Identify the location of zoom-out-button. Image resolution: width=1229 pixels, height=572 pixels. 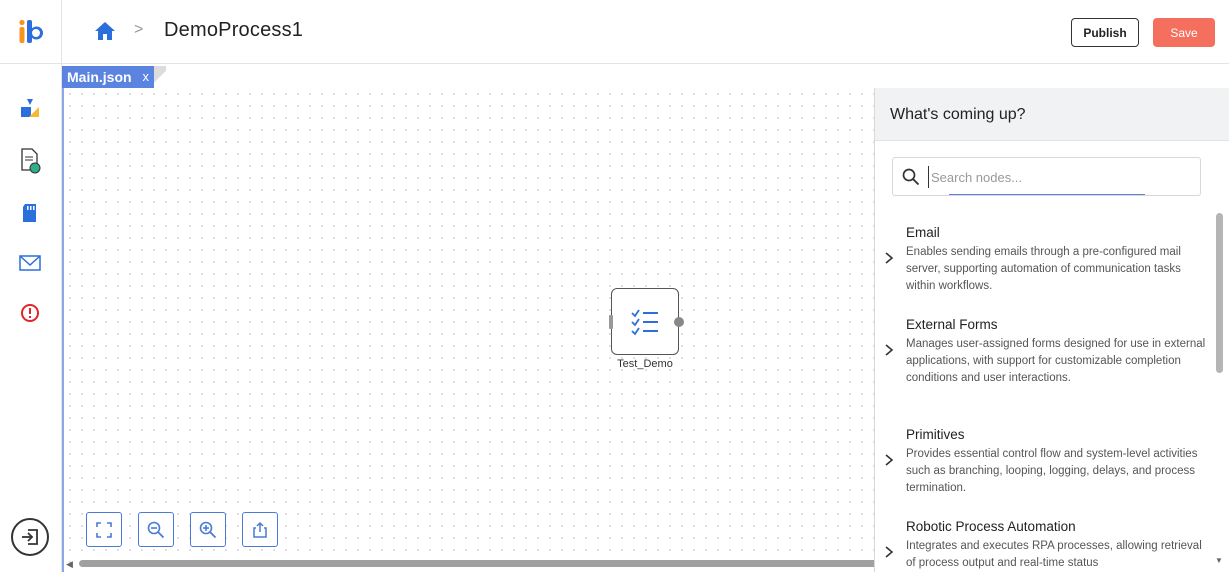
(156, 529).